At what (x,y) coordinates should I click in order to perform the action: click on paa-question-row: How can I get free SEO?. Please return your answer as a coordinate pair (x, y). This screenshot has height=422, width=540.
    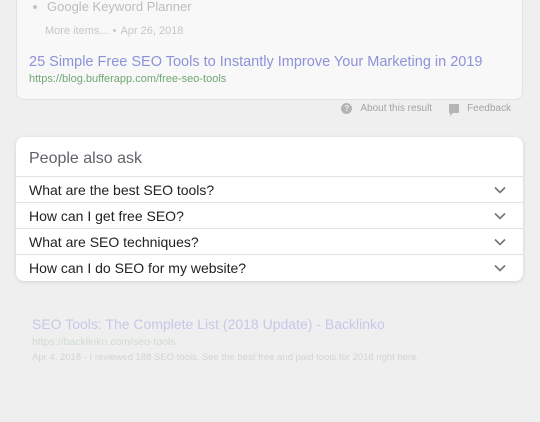
    Looking at the image, I should click on (269, 216).